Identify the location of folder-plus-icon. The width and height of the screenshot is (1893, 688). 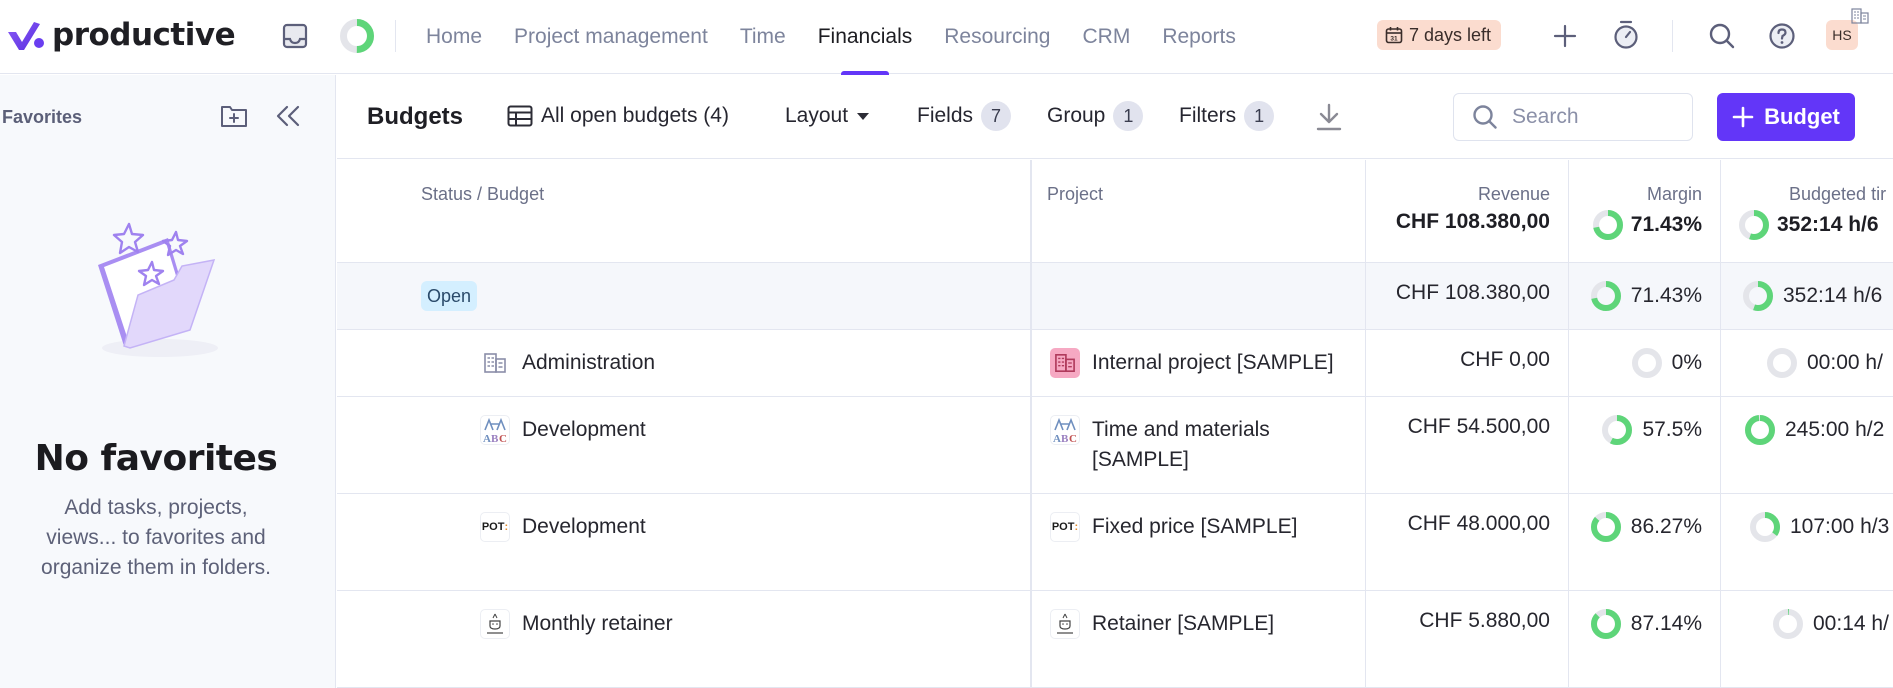
(234, 116).